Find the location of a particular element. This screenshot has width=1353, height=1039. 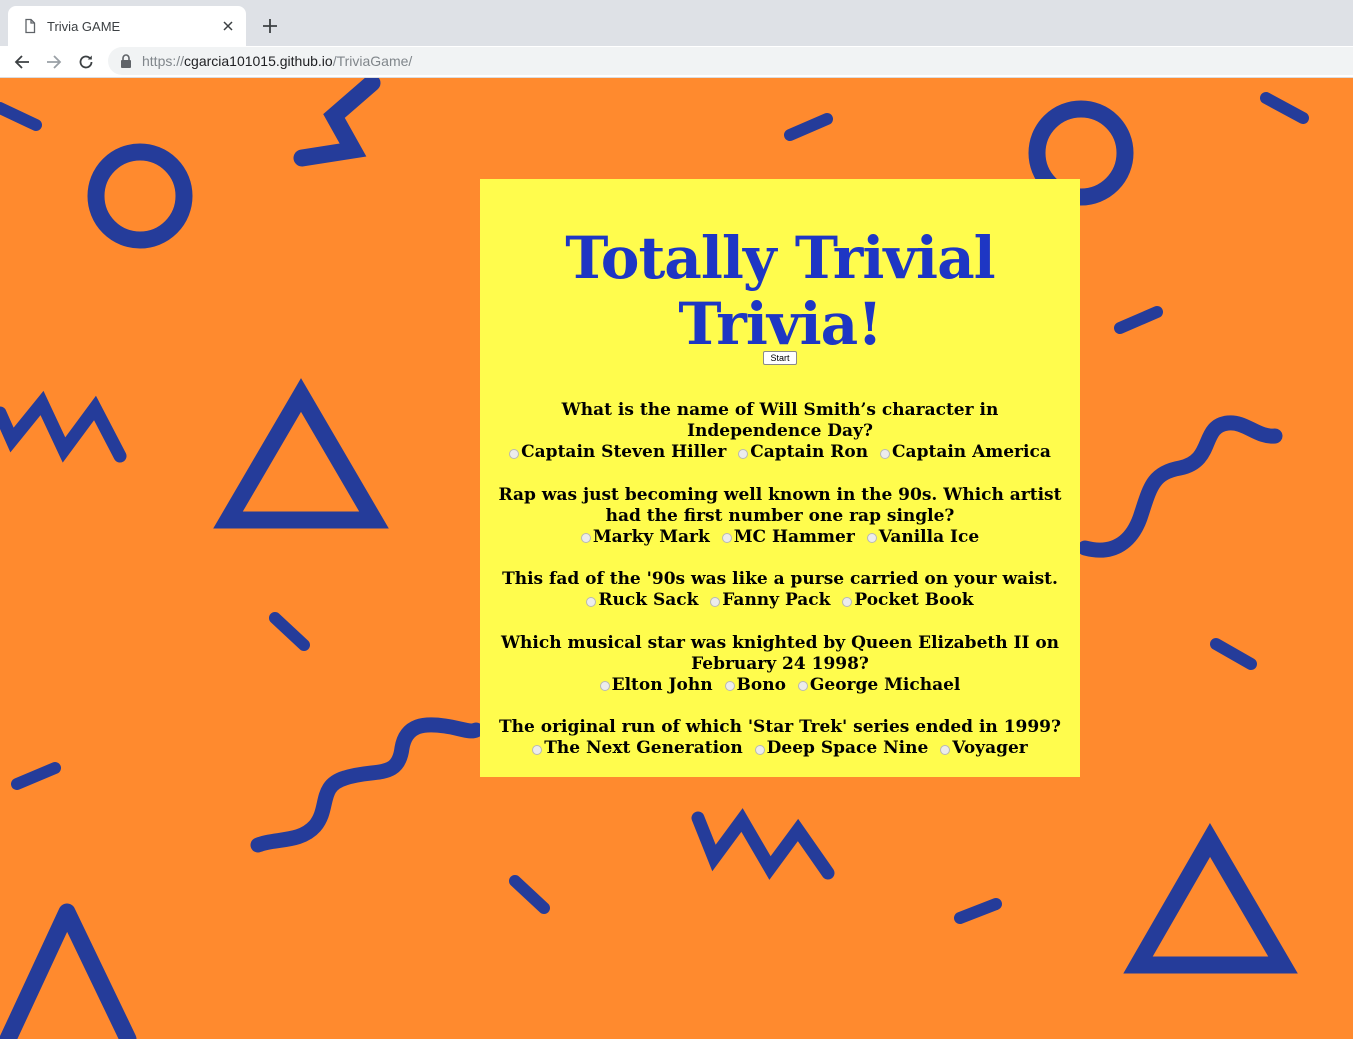

answer-option: Vanilla Ice is located at coordinates (923, 537).